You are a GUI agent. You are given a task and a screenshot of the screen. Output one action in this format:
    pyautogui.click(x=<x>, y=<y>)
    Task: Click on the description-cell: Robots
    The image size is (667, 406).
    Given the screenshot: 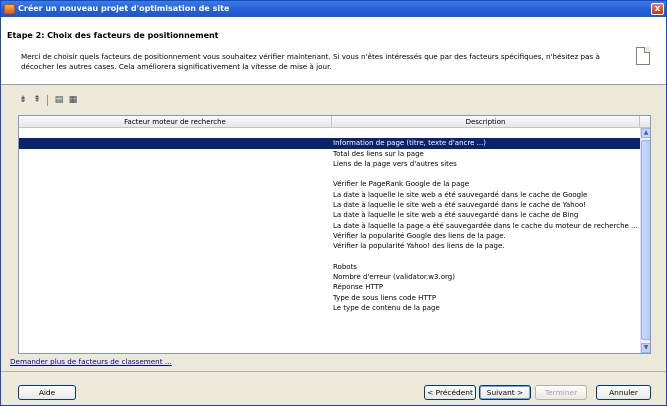 What is the action you would take?
    pyautogui.click(x=345, y=266)
    